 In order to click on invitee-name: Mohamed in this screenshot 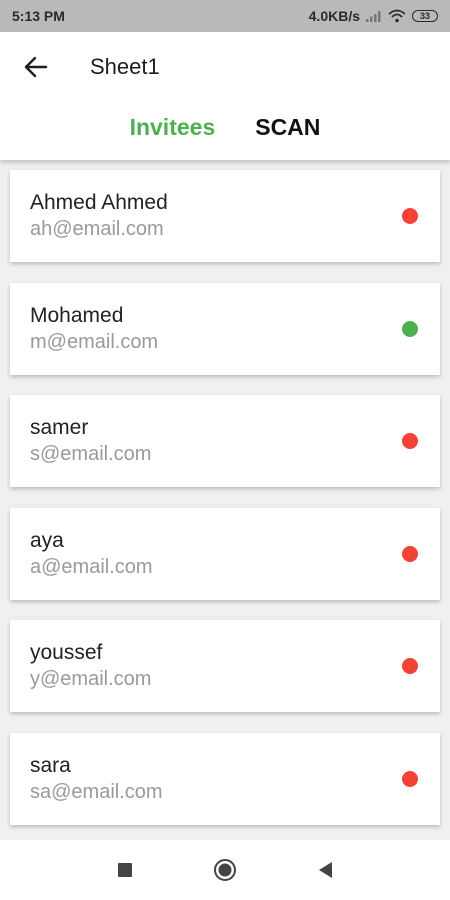, I will do `click(77, 315)`.